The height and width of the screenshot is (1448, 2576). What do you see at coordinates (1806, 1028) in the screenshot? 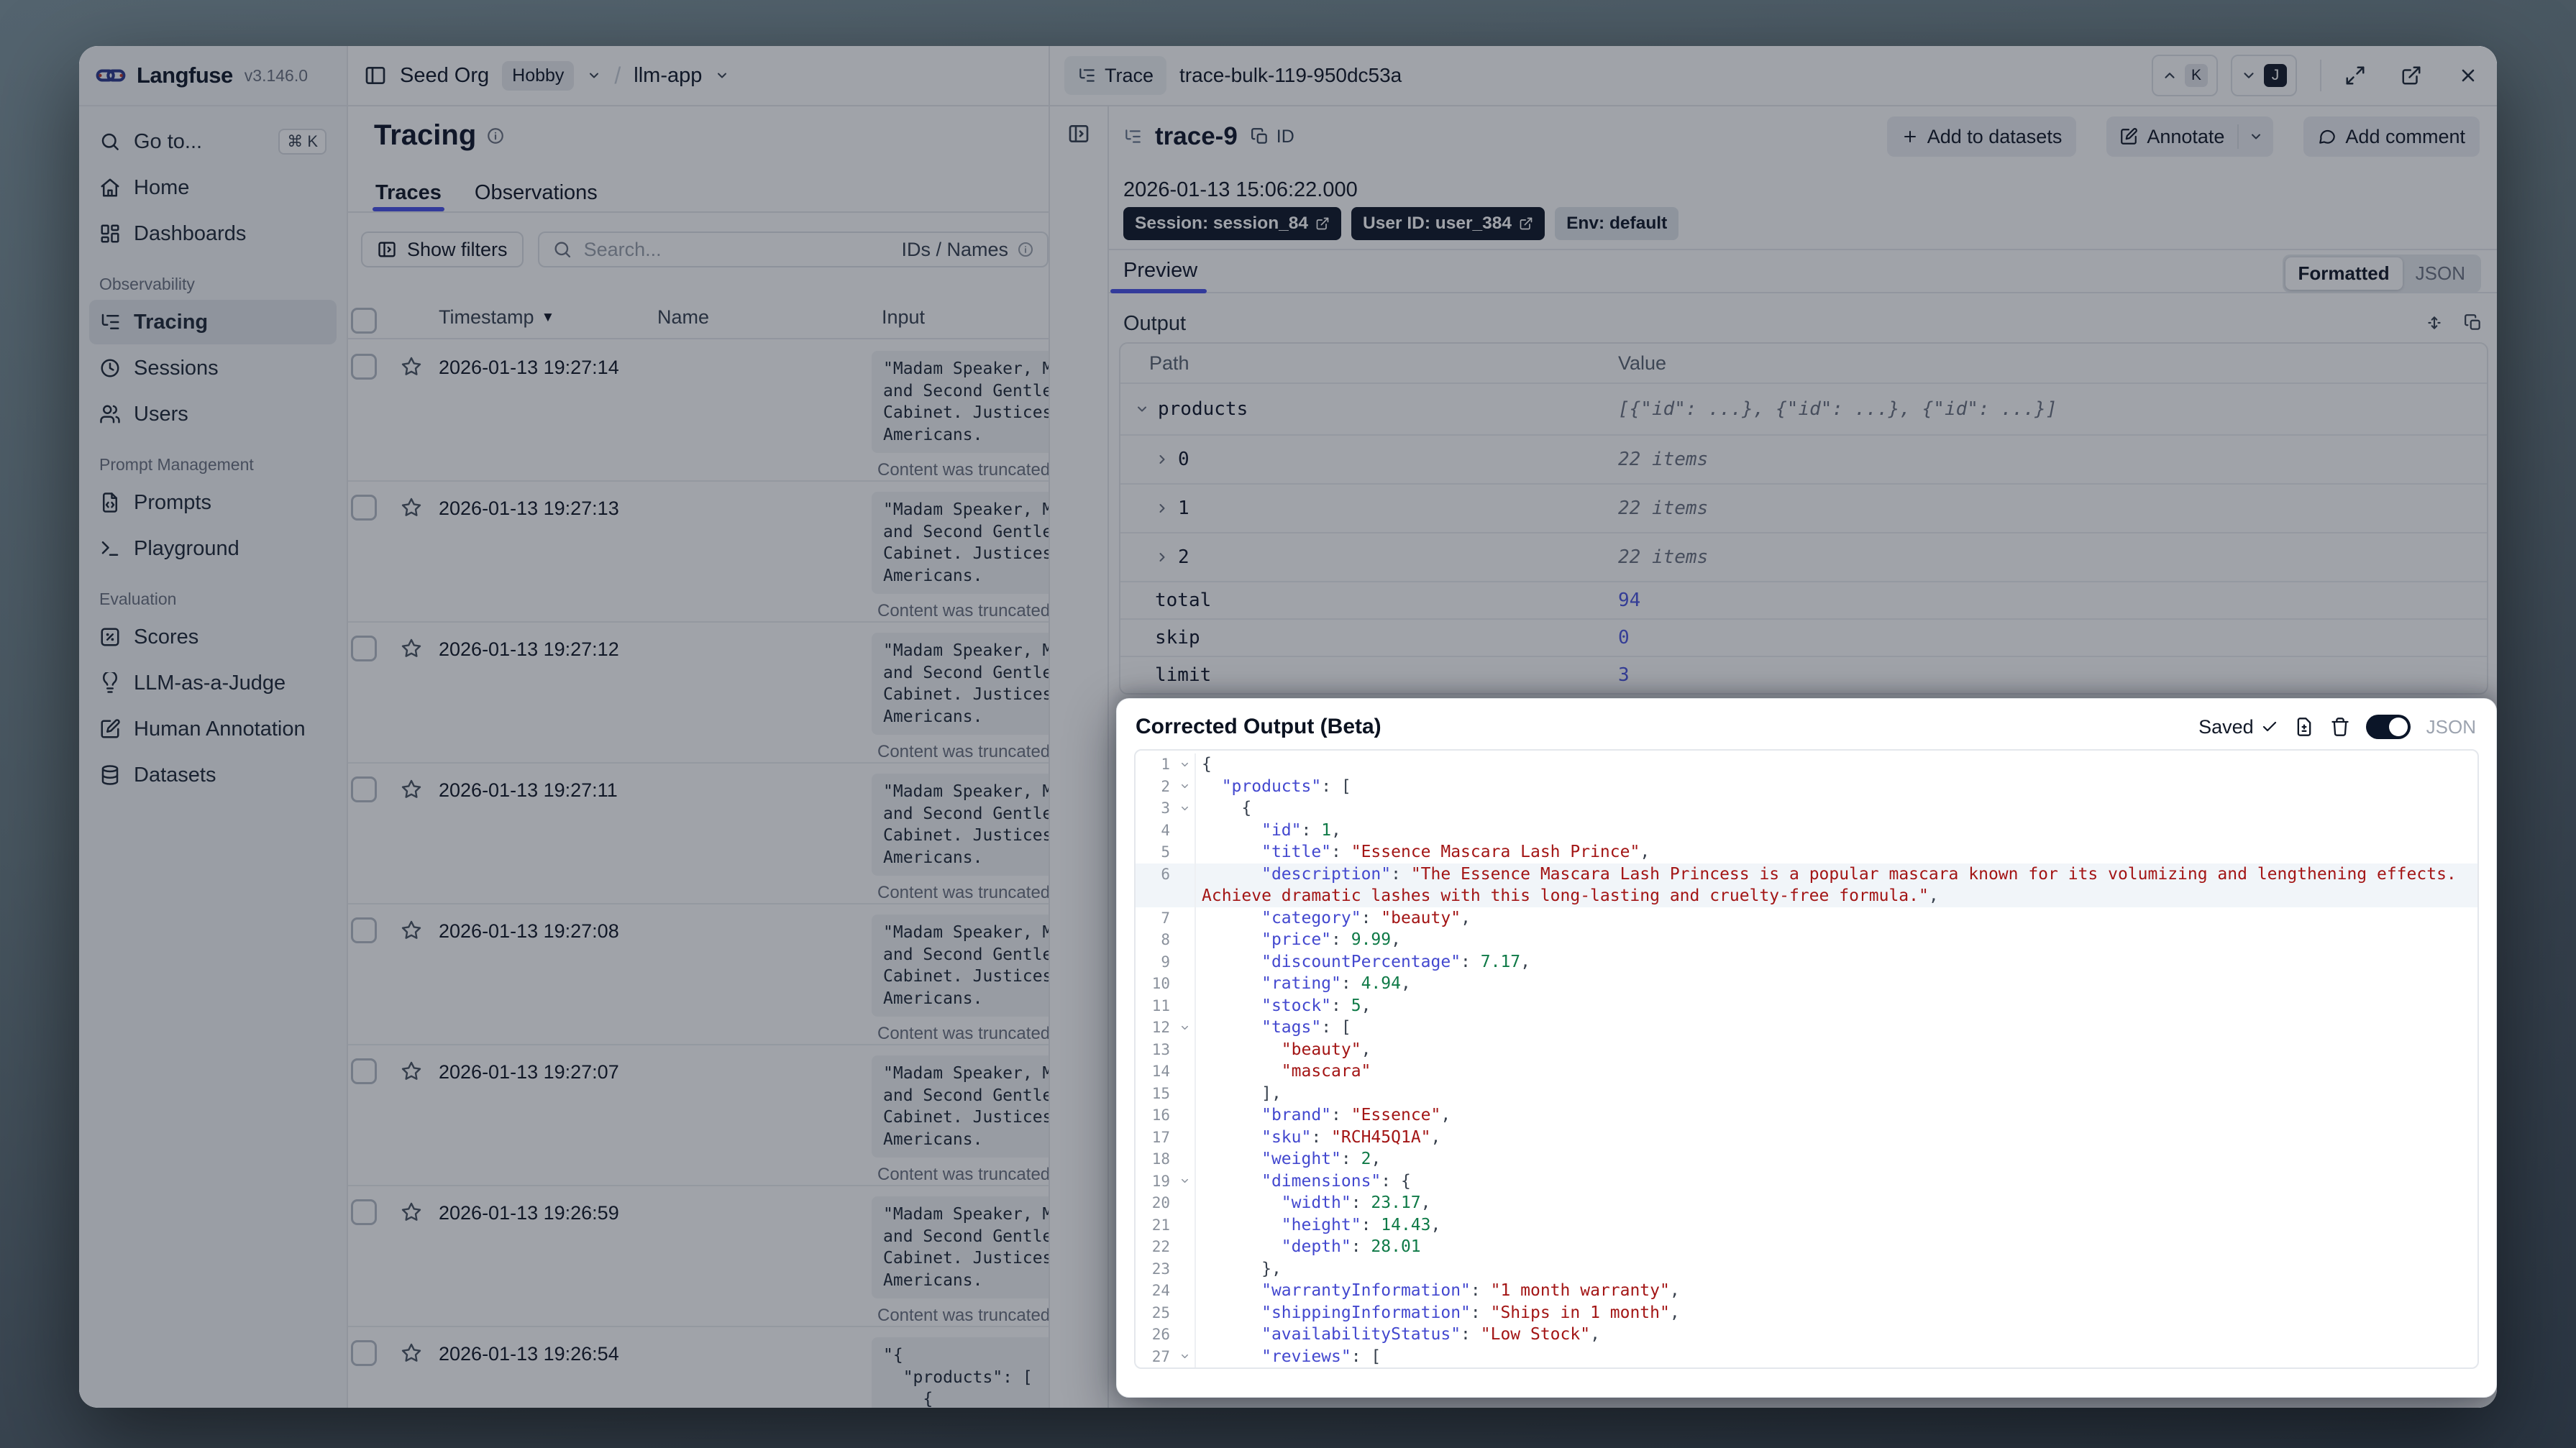
I see `code-line: 12 "tags": [` at bounding box center [1806, 1028].